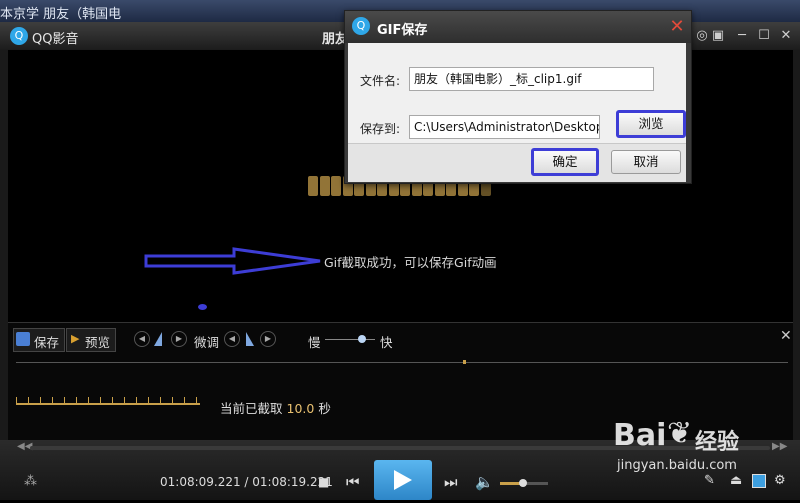 Image resolution: width=800 pixels, height=503 pixels. What do you see at coordinates (202, 307) in the screenshot?
I see `annotation-dot` at bounding box center [202, 307].